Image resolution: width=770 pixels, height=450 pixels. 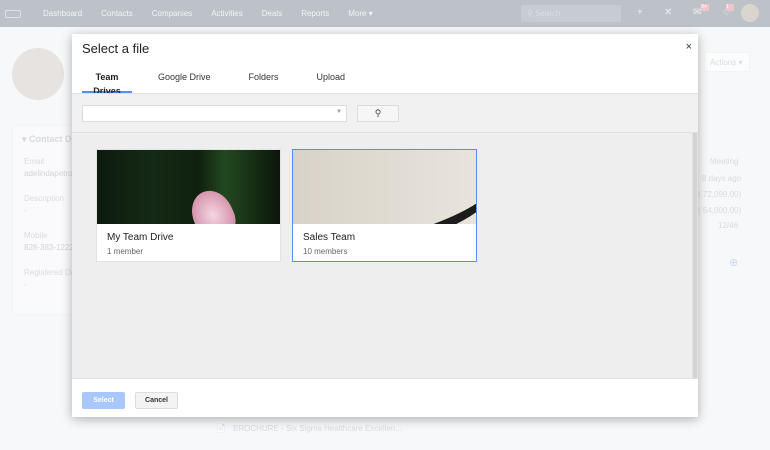 I want to click on search-button: ⚲, so click(x=378, y=113).